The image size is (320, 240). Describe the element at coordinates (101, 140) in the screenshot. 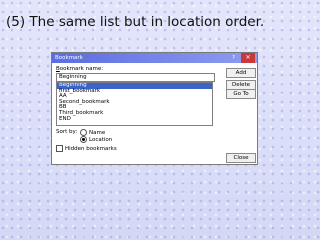

I see `sort-location-label: Location` at that location.